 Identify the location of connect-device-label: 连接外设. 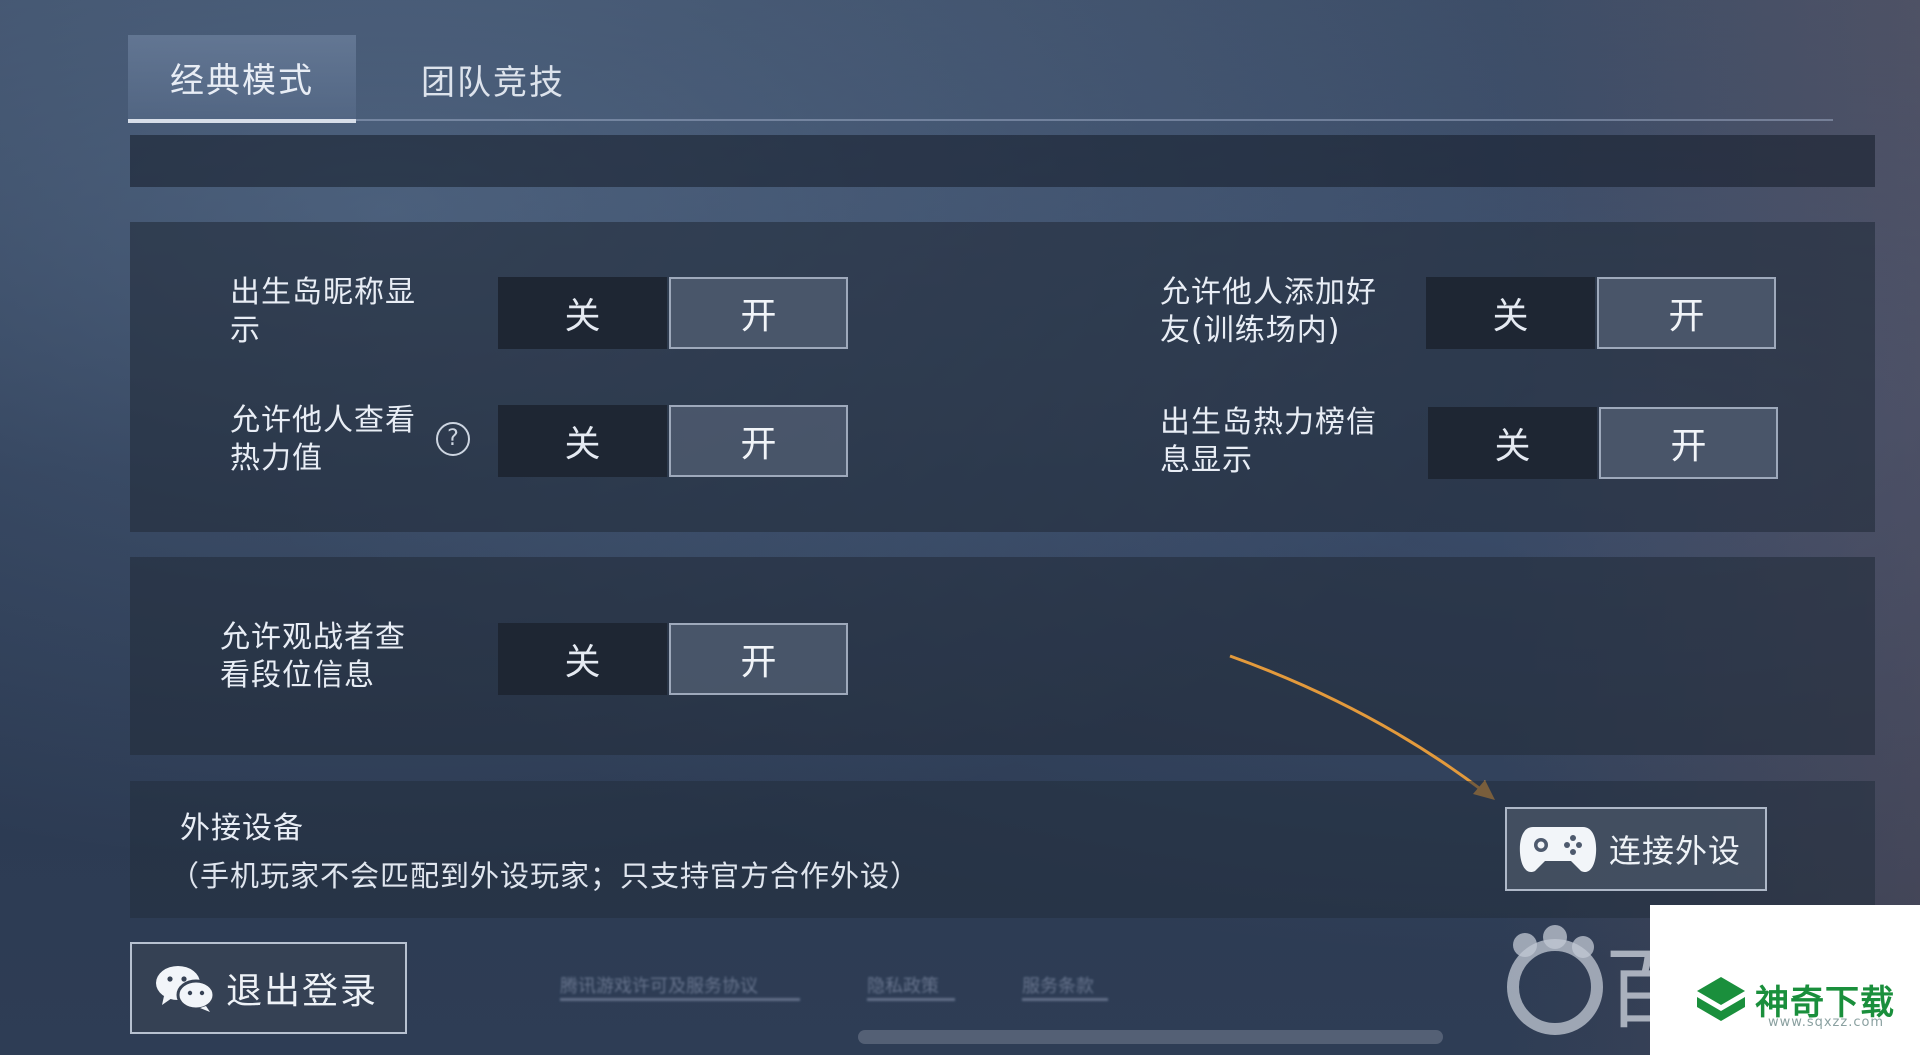
(1675, 851).